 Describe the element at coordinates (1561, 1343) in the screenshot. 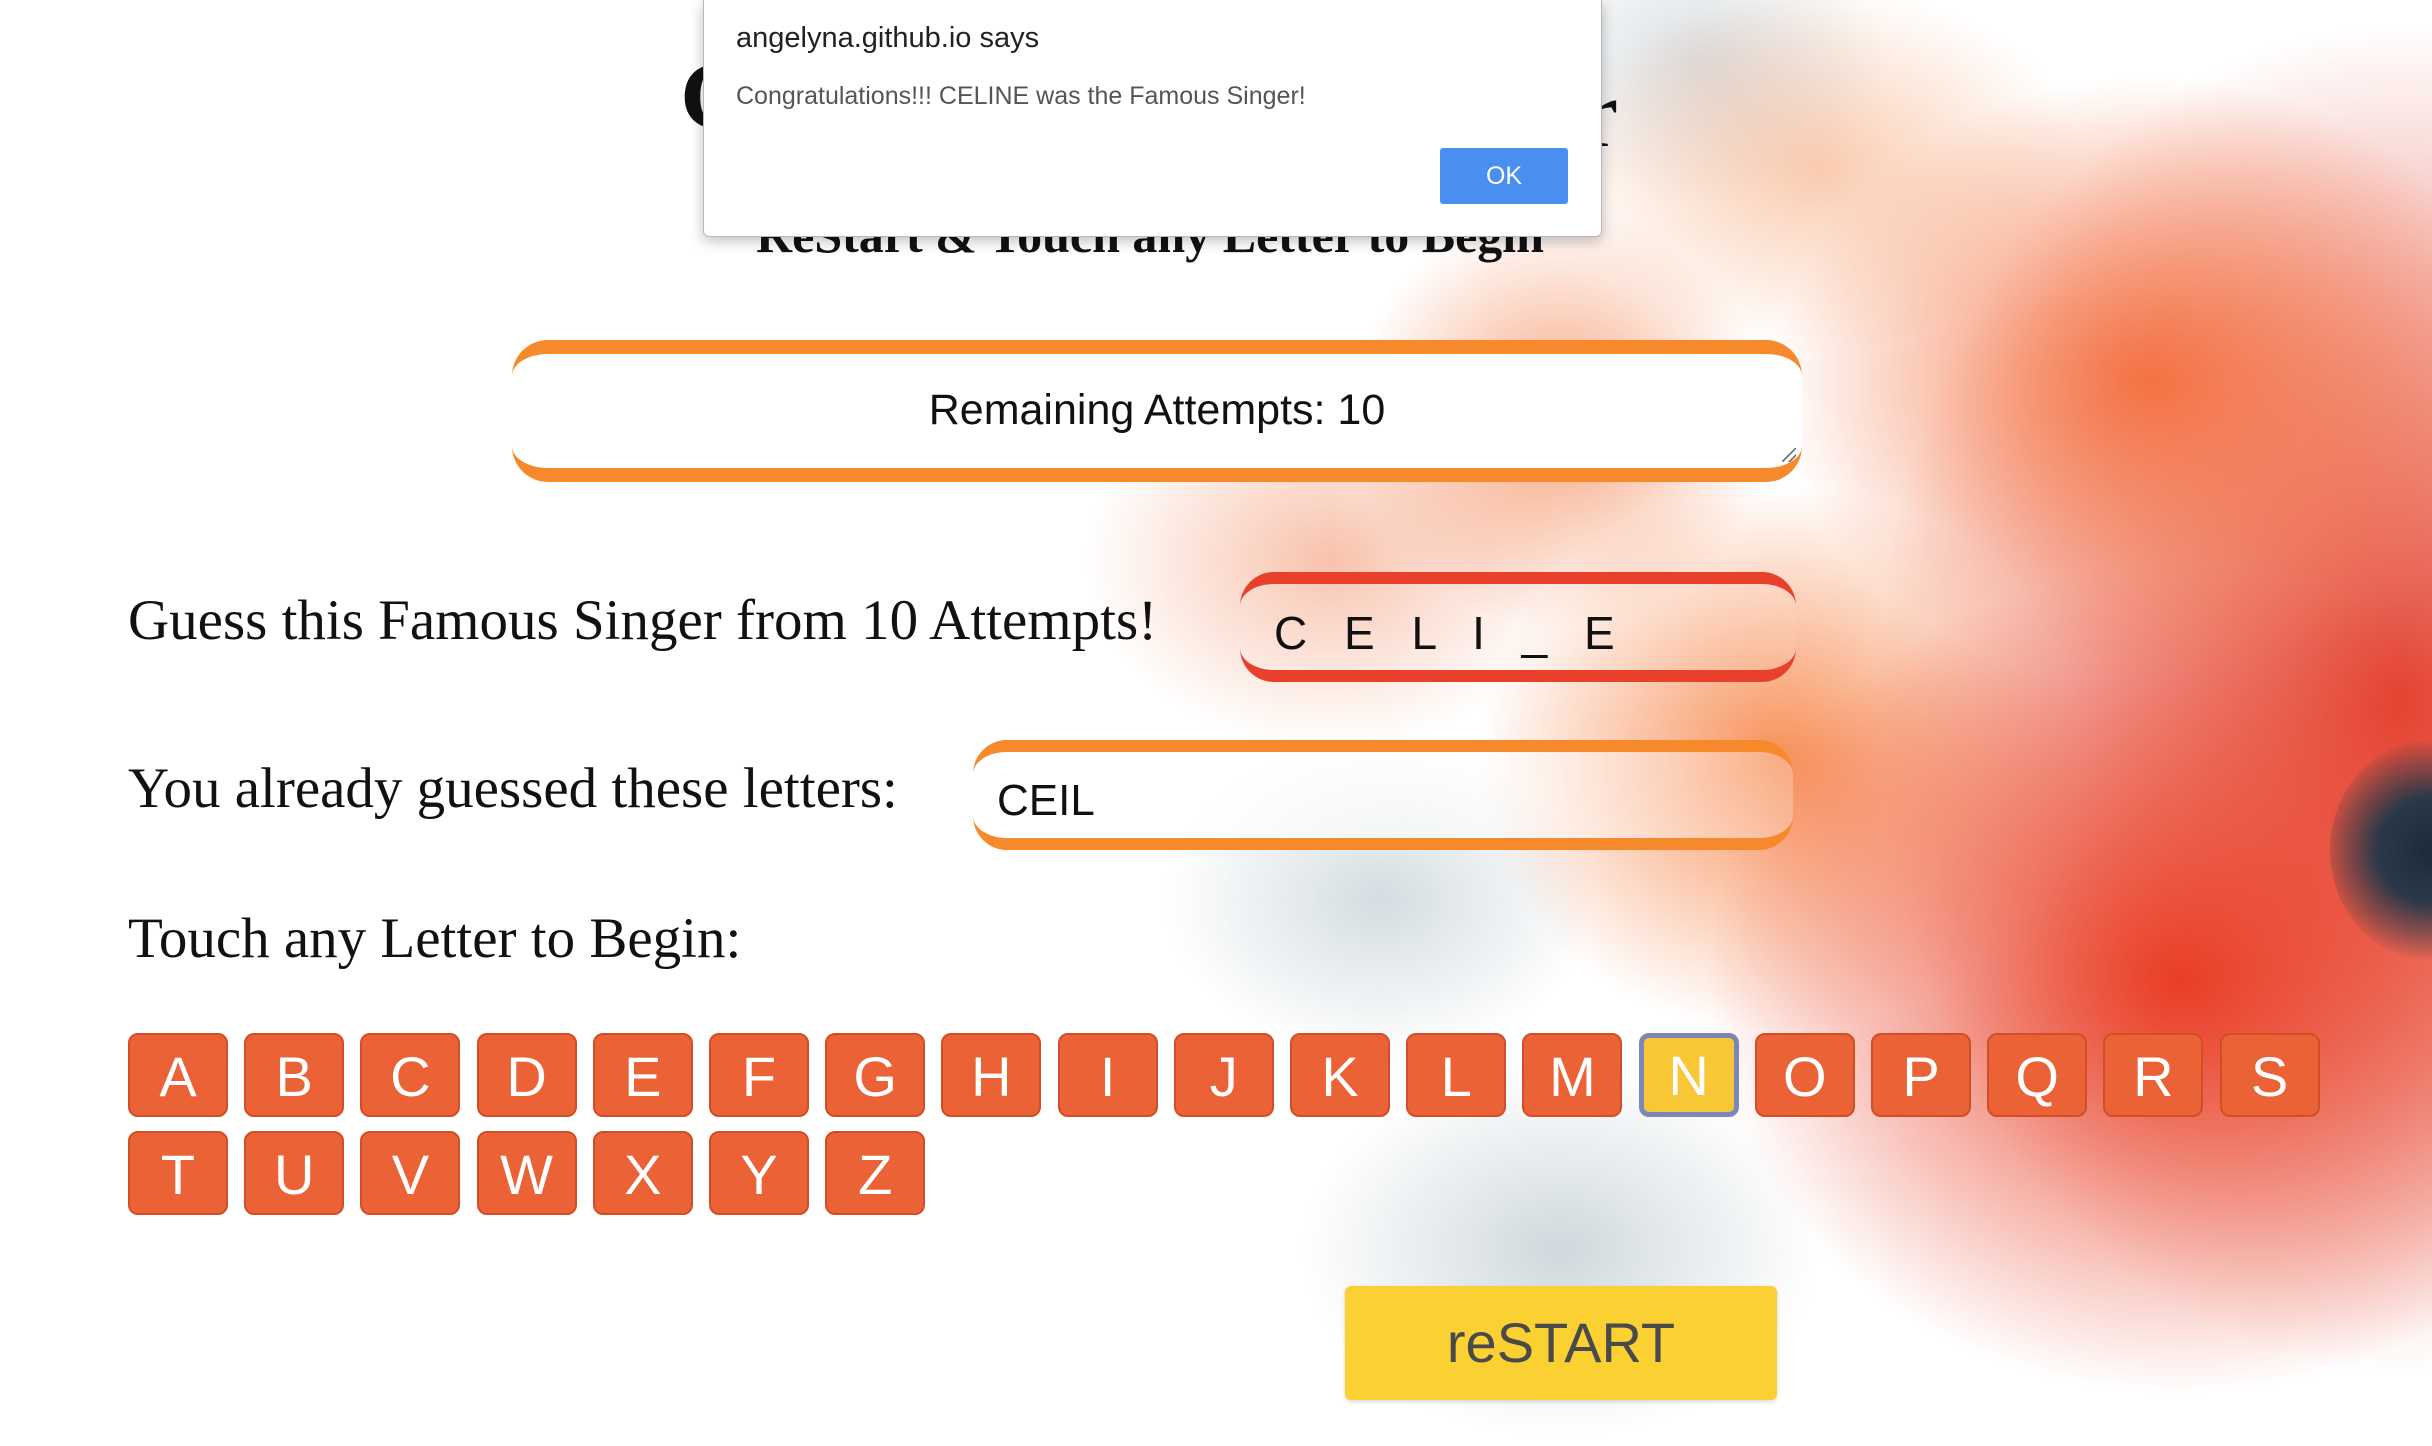

I see `restart-button: reSTART` at that location.